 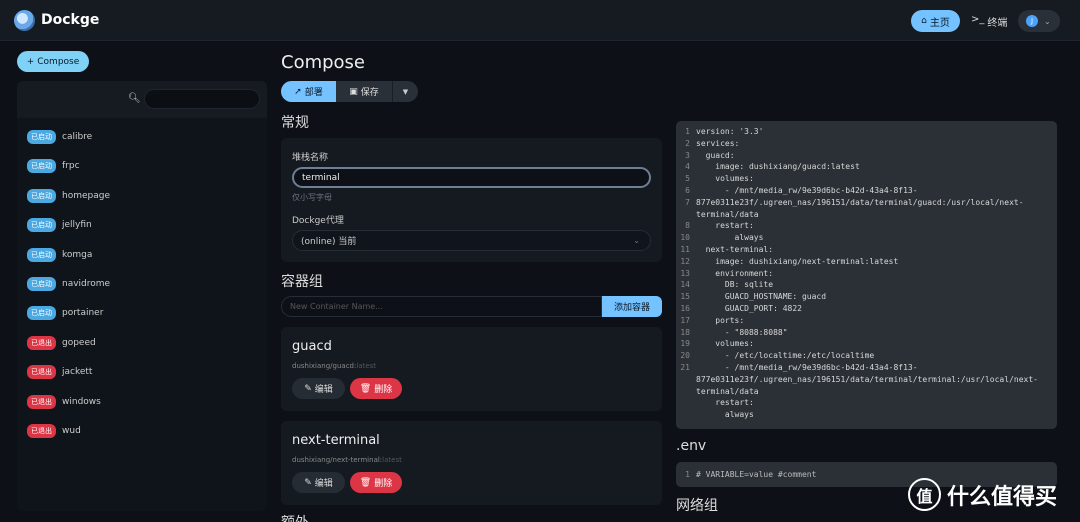 I want to click on code-line: 19 volumes:, so click(x=866, y=344).